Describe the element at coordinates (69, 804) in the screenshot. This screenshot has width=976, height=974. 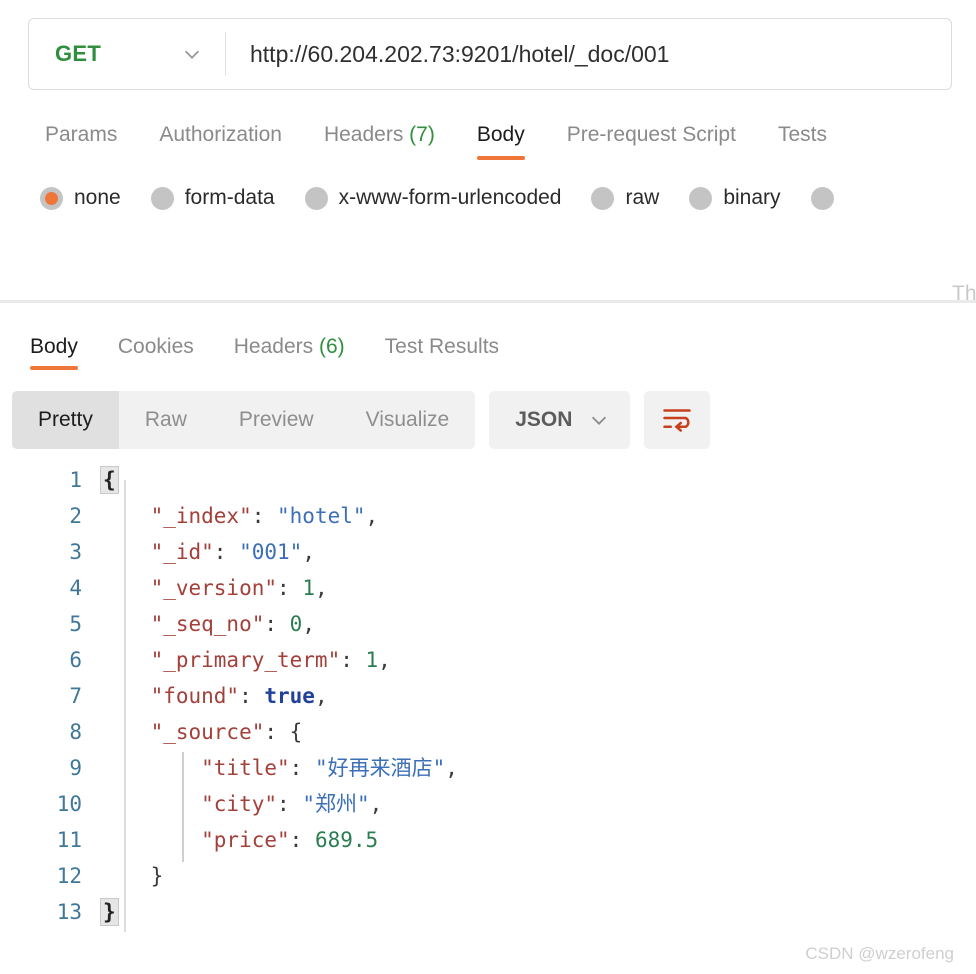
I see `line-number: 10` at that location.